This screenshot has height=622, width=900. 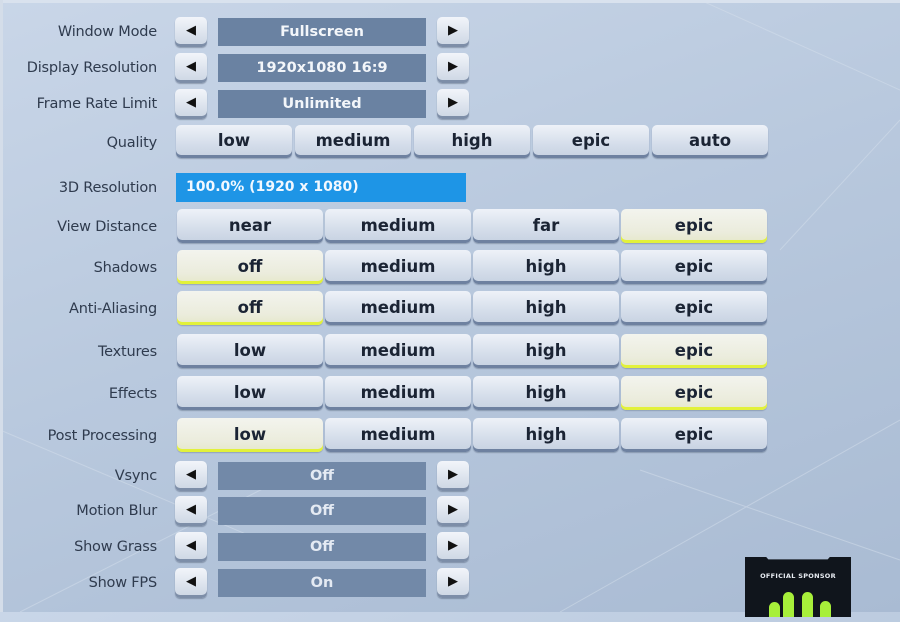 I want to click on show-grass-prev-button: ◀, so click(x=191, y=547).